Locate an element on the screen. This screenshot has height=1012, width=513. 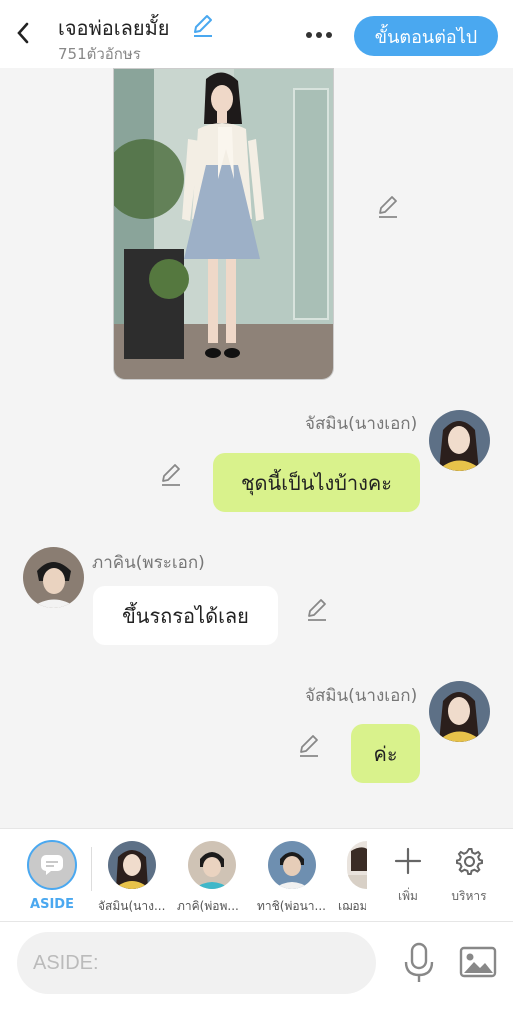
character-name: เฌอม is located at coordinates (352, 906).